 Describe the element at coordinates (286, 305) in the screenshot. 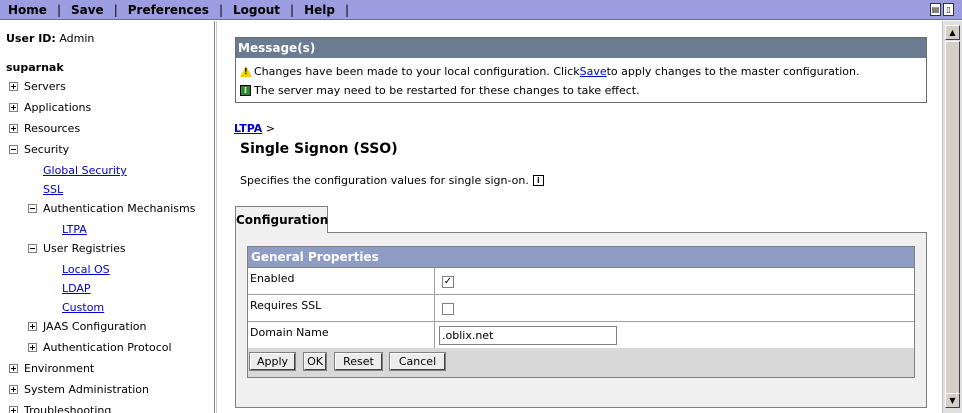

I see `requires-ssl-label: Requires SSL` at that location.